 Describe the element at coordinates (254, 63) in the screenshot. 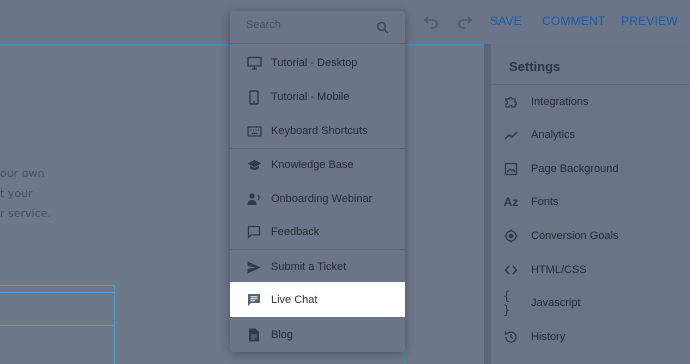

I see `desktop-icon` at that location.